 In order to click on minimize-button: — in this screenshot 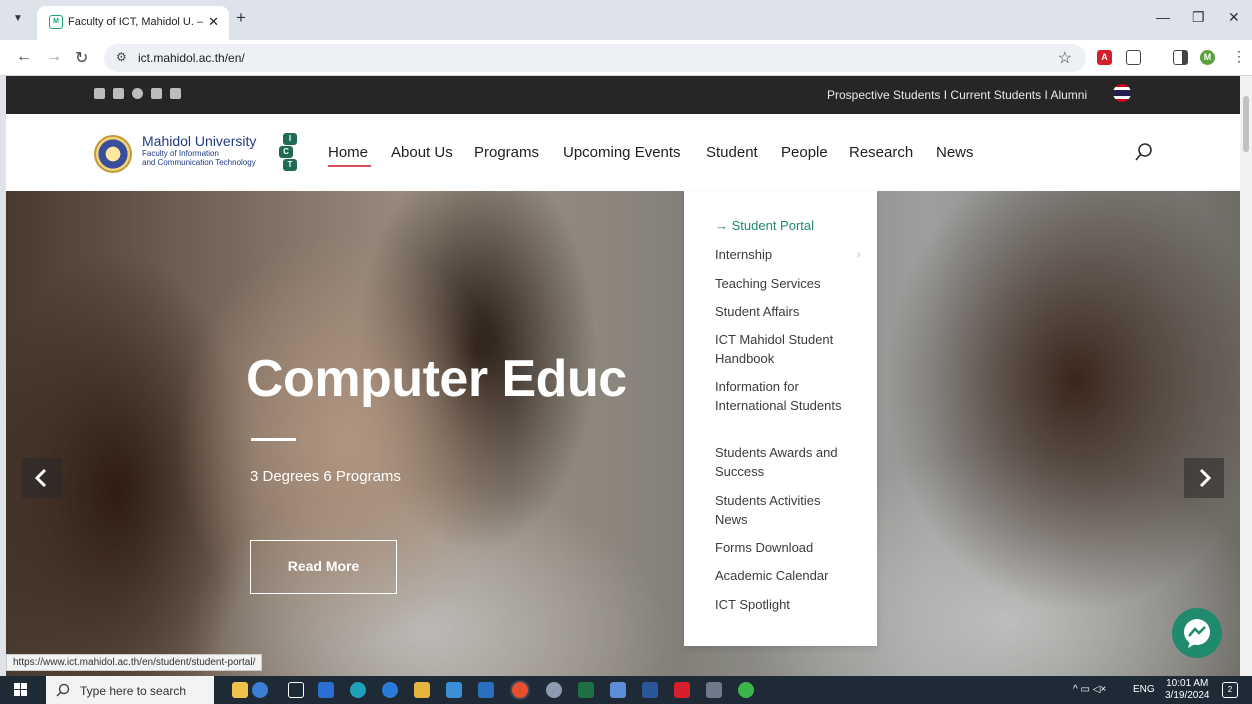, I will do `click(1163, 17)`.